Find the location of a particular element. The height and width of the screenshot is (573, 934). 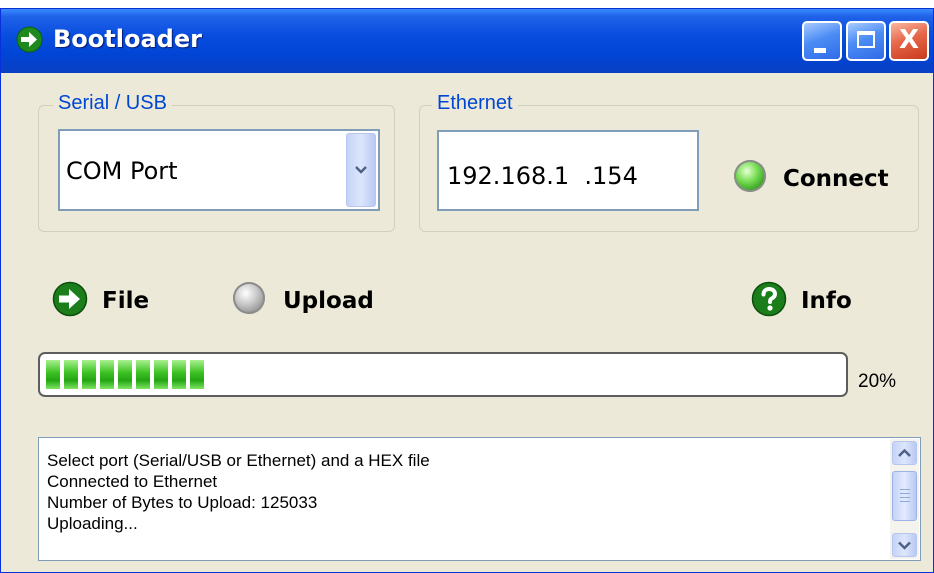

upload-status-led-icon is located at coordinates (249, 298).